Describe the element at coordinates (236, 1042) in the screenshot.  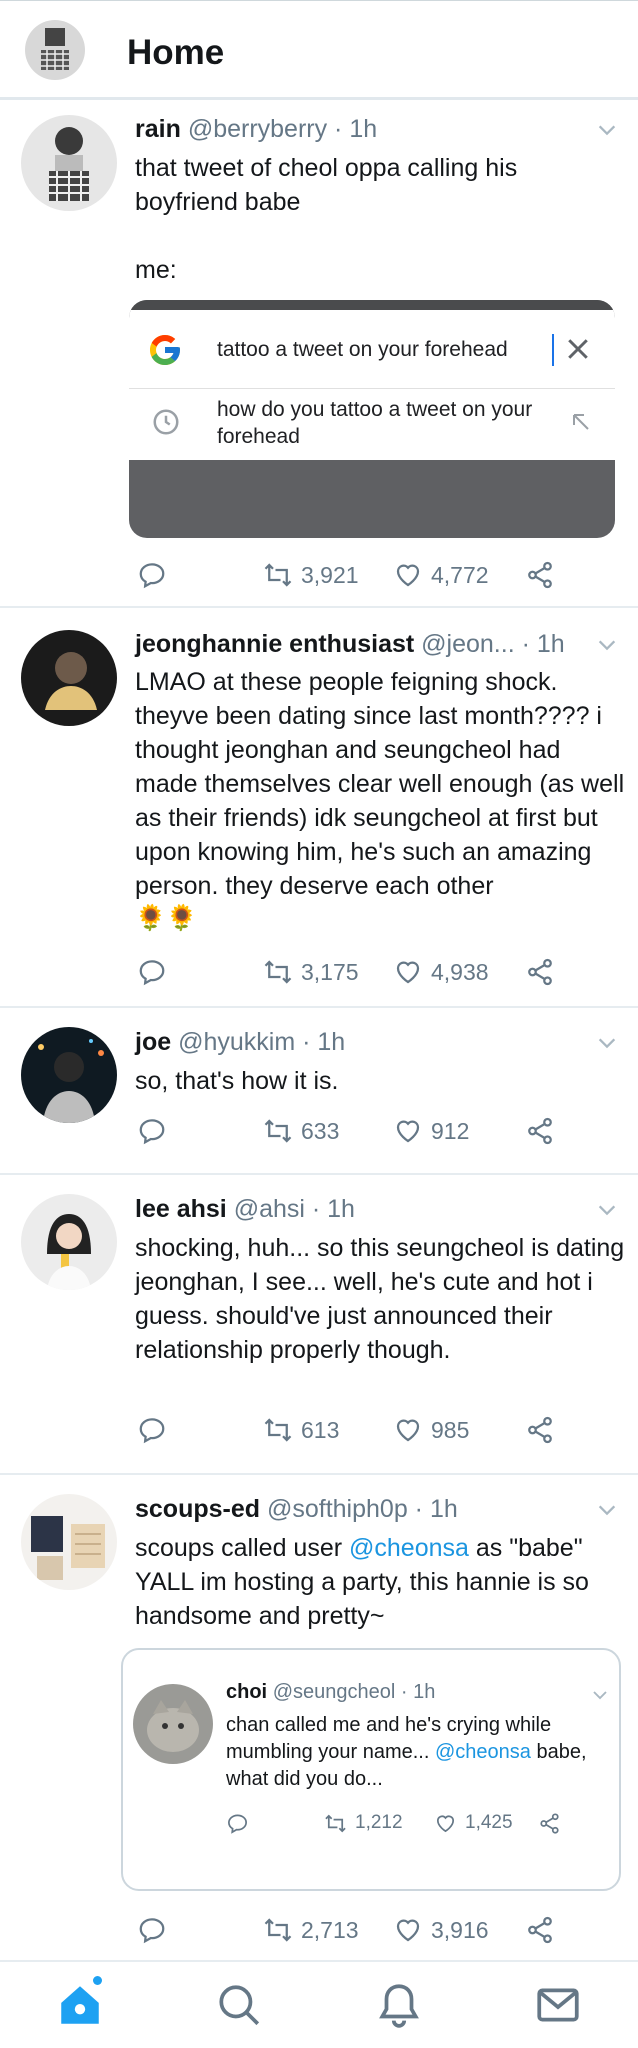
I see `handle: @hyukkim` at that location.